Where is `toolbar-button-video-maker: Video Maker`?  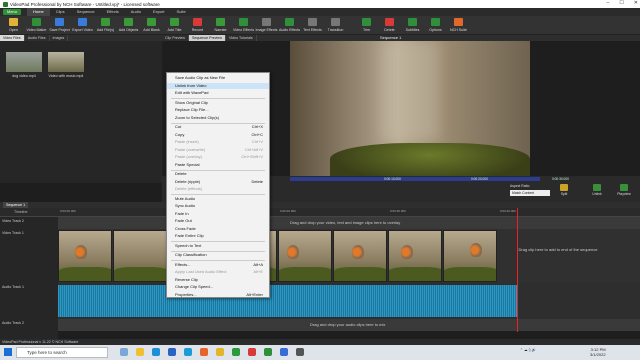 toolbar-button-video-maker: Video Maker is located at coordinates (36, 25).